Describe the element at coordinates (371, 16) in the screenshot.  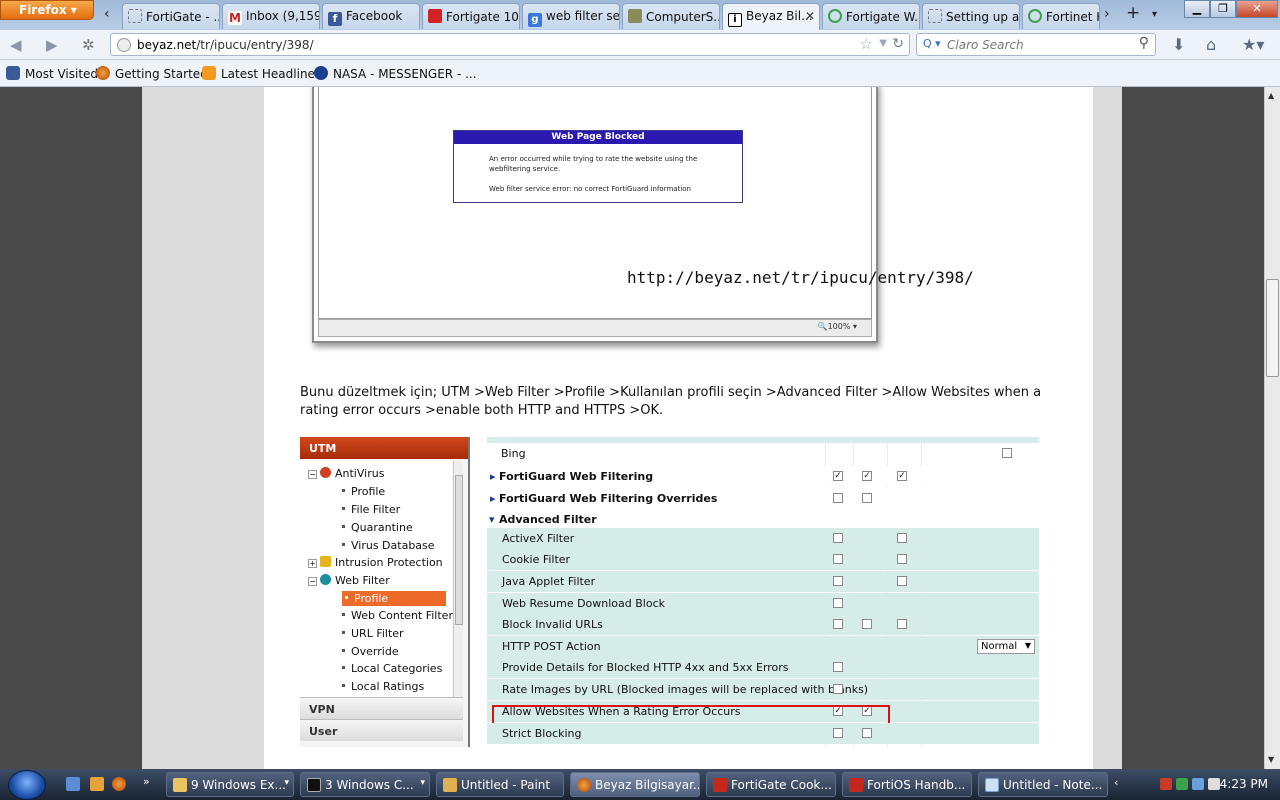
I see `tab-facebook: f Facebook` at that location.